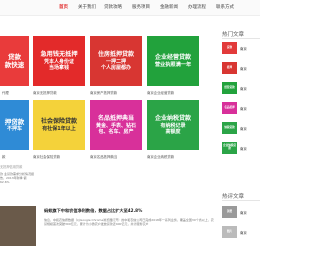 Image resolution: width=320 pixels, height=261 pixels. I want to click on card-line: 企业经营贷款, so click(172, 57).